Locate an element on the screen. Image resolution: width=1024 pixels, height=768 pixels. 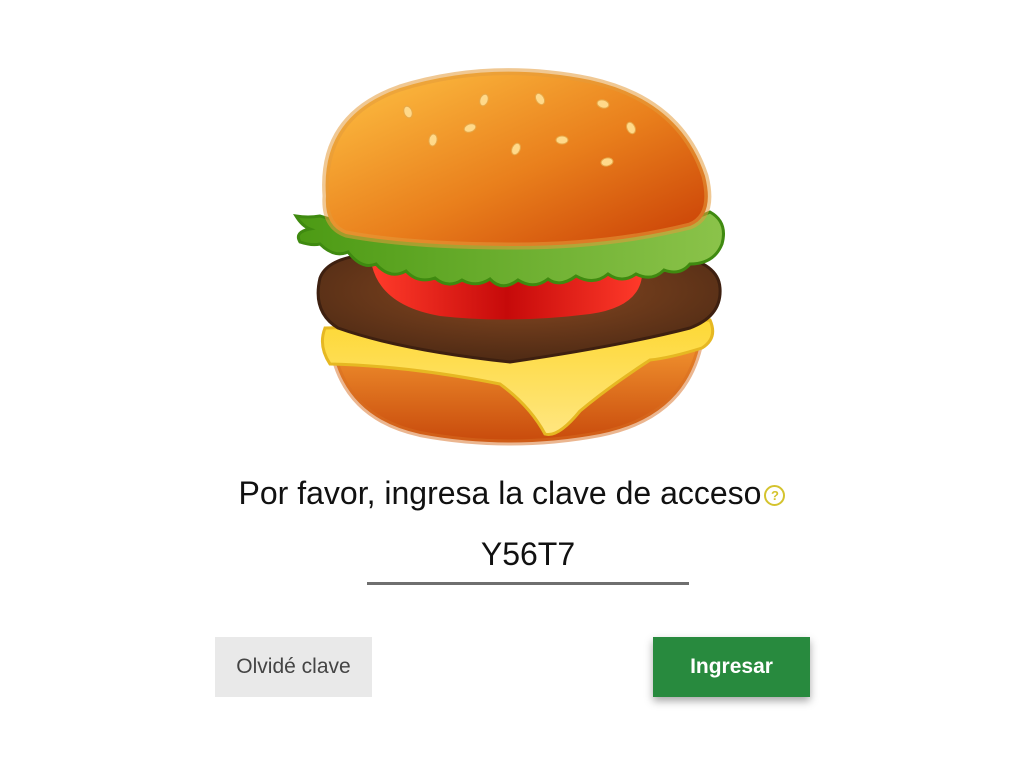
passcode-field is located at coordinates (528, 557).